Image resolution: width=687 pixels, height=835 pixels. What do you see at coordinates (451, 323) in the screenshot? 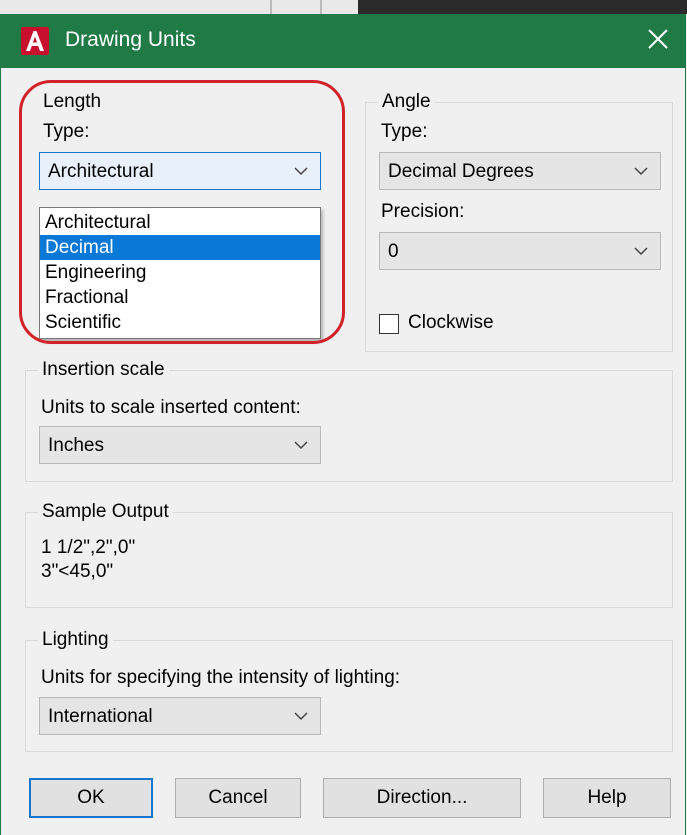
I see `clockwise-label: Clockwise` at bounding box center [451, 323].